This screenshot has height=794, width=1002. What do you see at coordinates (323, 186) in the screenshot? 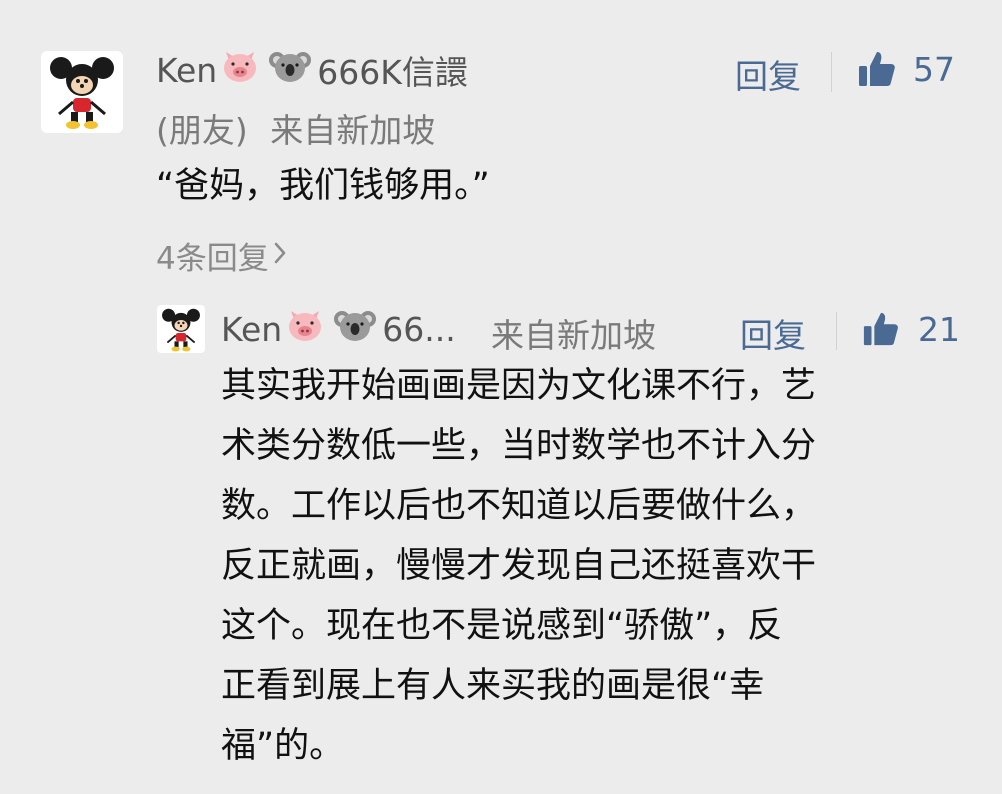
I see `comment-text: “爸妈，我们钱够用。”` at bounding box center [323, 186].